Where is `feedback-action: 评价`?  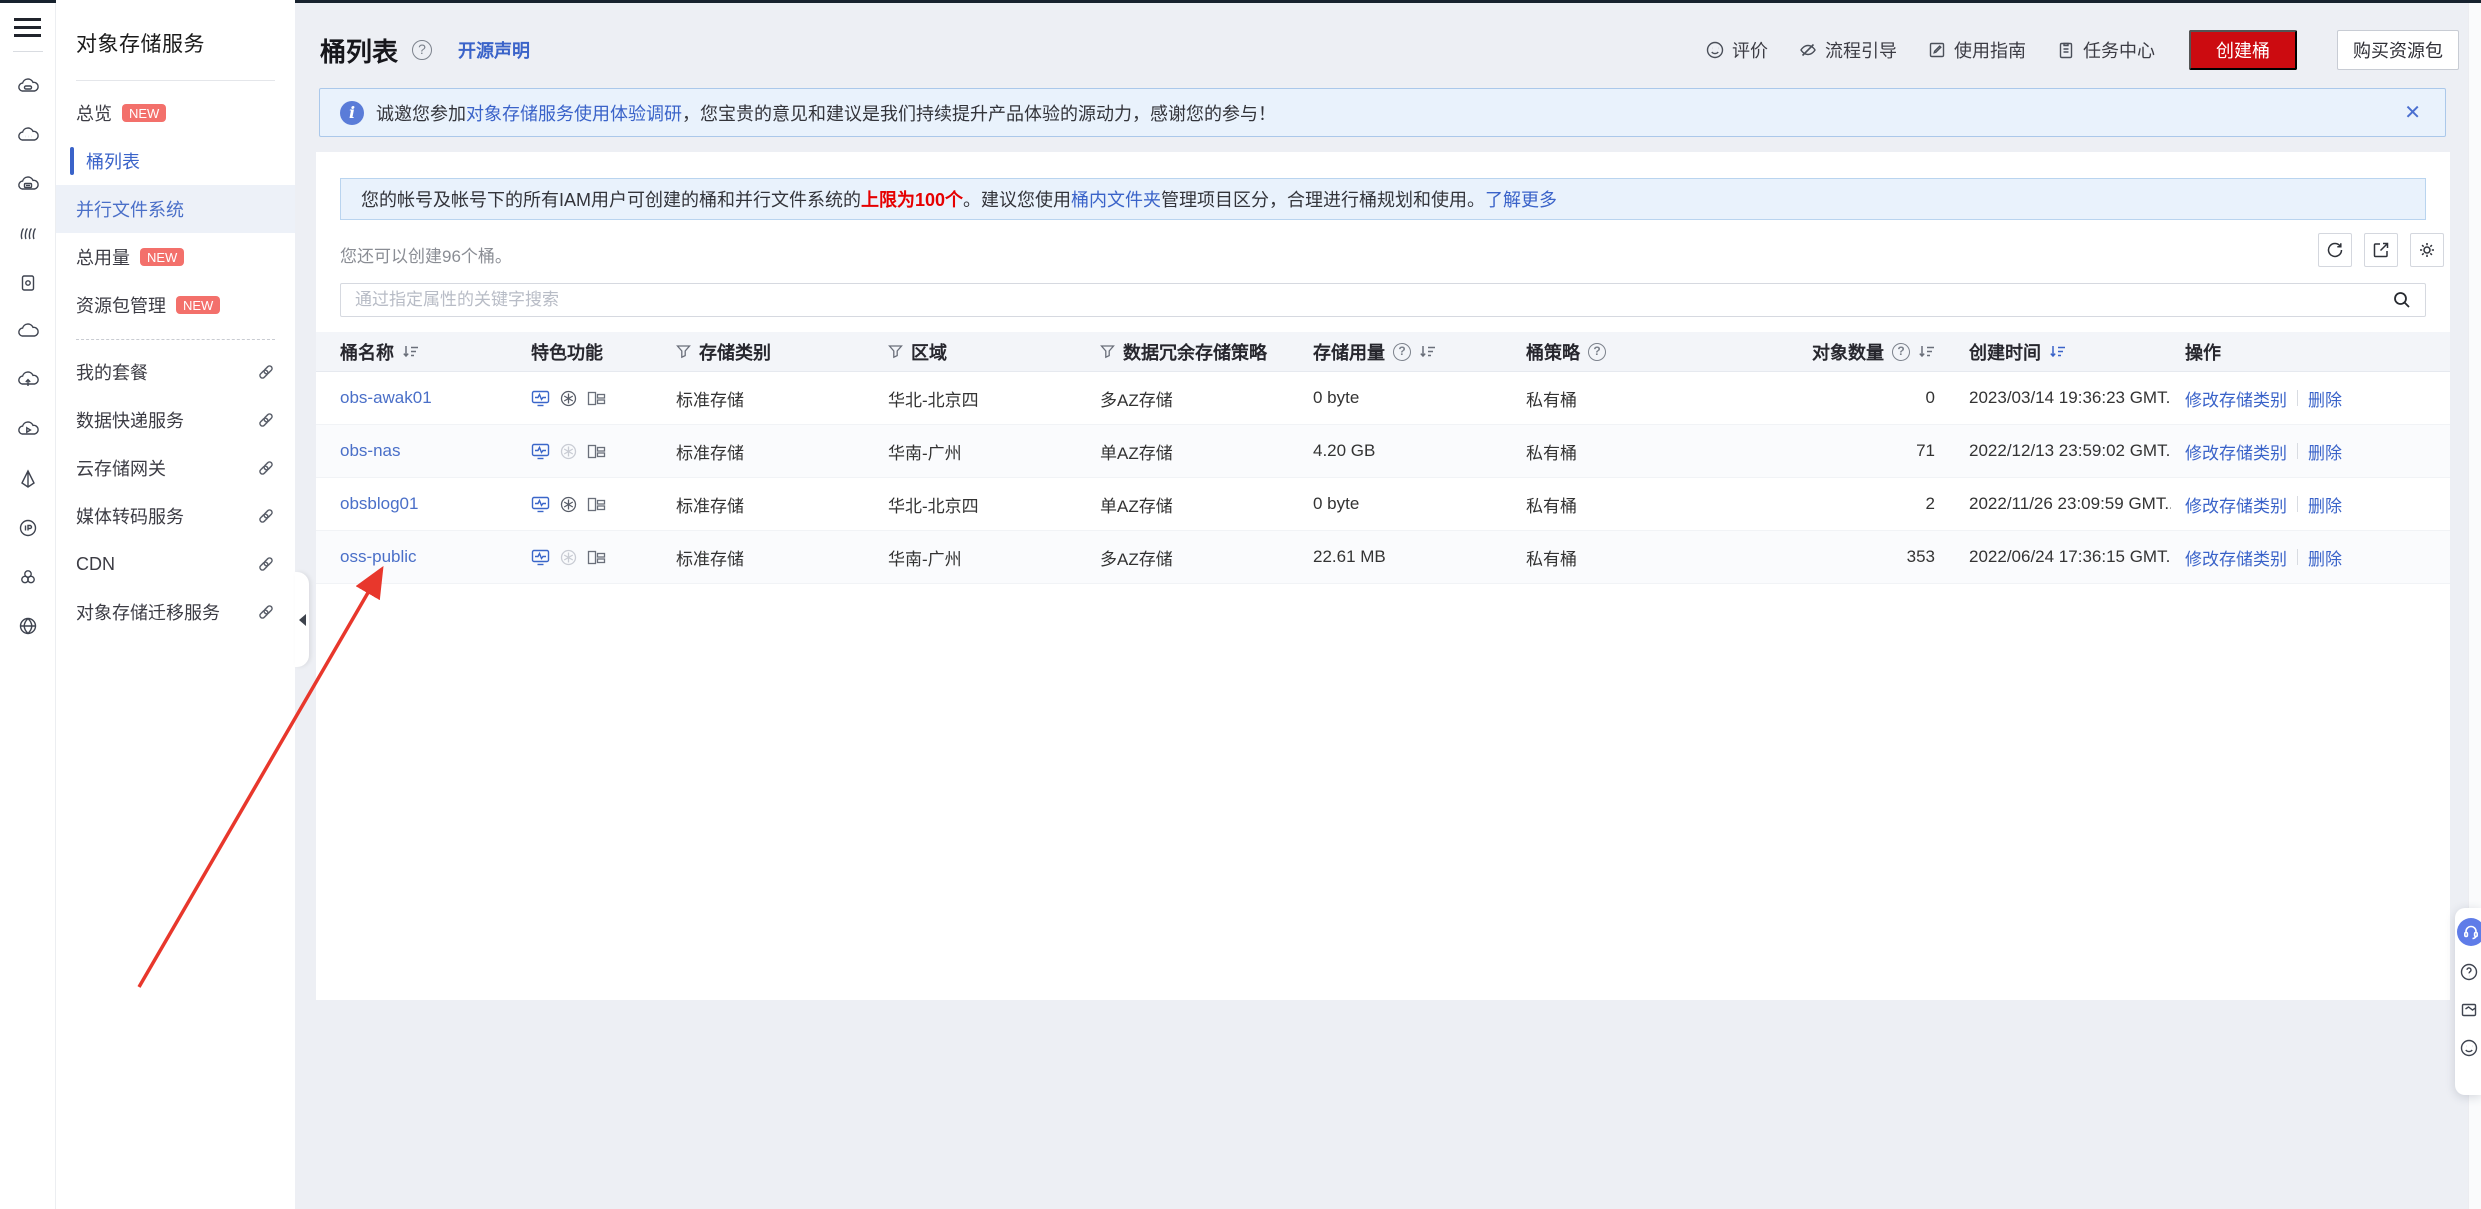 feedback-action: 评价 is located at coordinates (1736, 50).